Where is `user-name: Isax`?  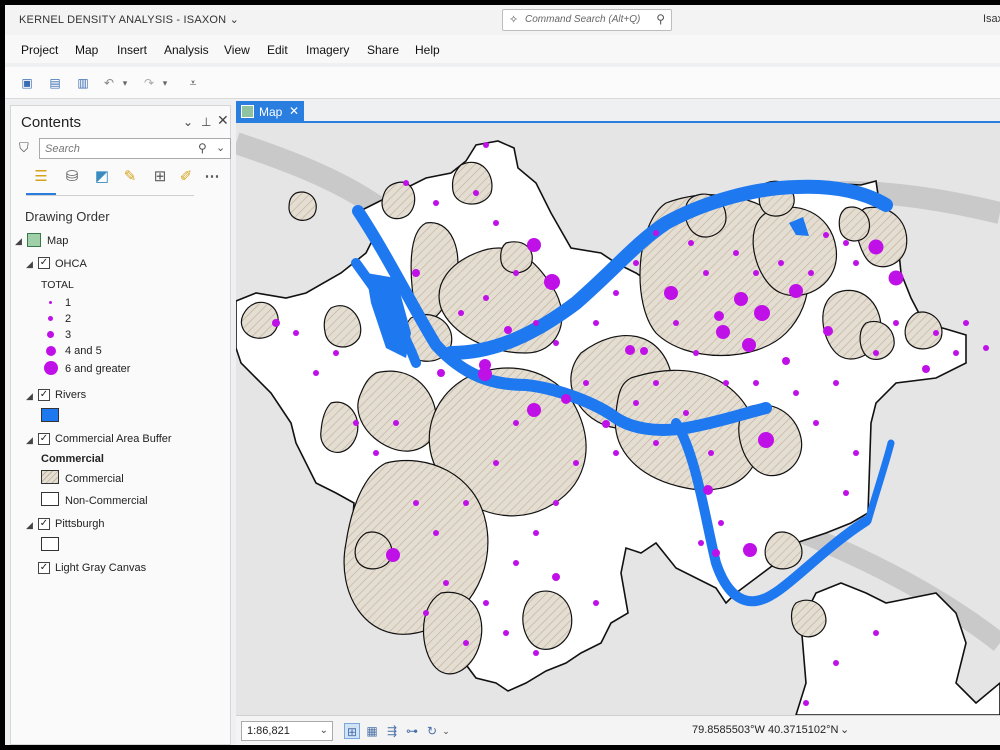 user-name: Isax is located at coordinates (991, 19).